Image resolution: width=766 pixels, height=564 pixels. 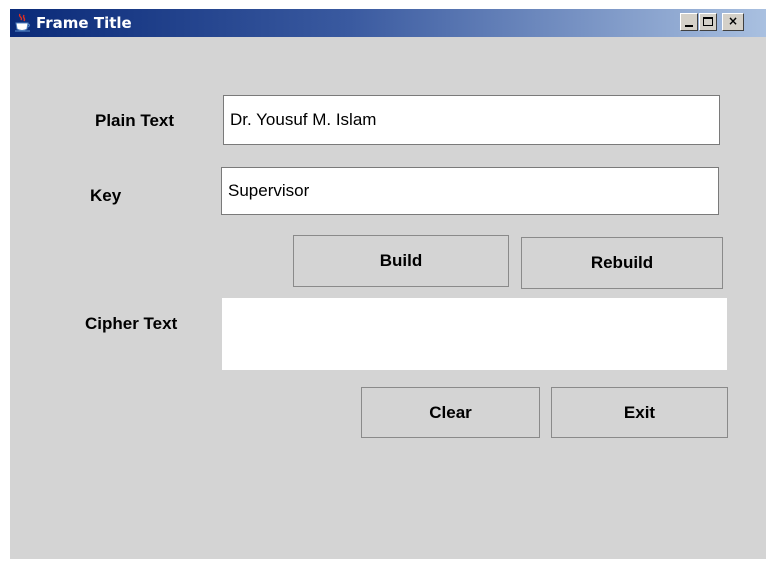 What do you see at coordinates (131, 323) in the screenshot?
I see `cipher-text-label: Cipher Text` at bounding box center [131, 323].